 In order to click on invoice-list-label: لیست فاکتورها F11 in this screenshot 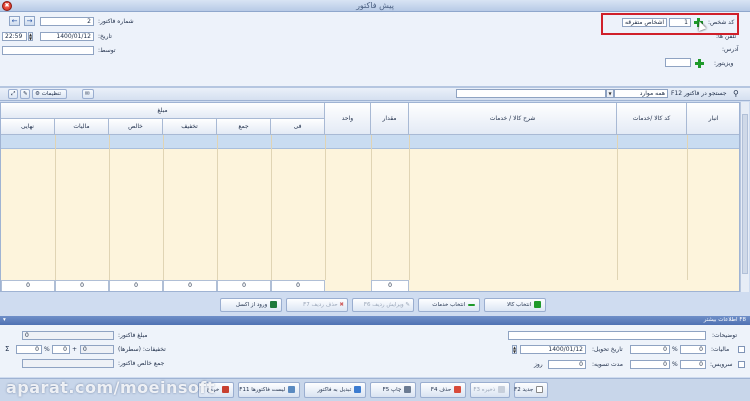, I will do `click(262, 390)`.